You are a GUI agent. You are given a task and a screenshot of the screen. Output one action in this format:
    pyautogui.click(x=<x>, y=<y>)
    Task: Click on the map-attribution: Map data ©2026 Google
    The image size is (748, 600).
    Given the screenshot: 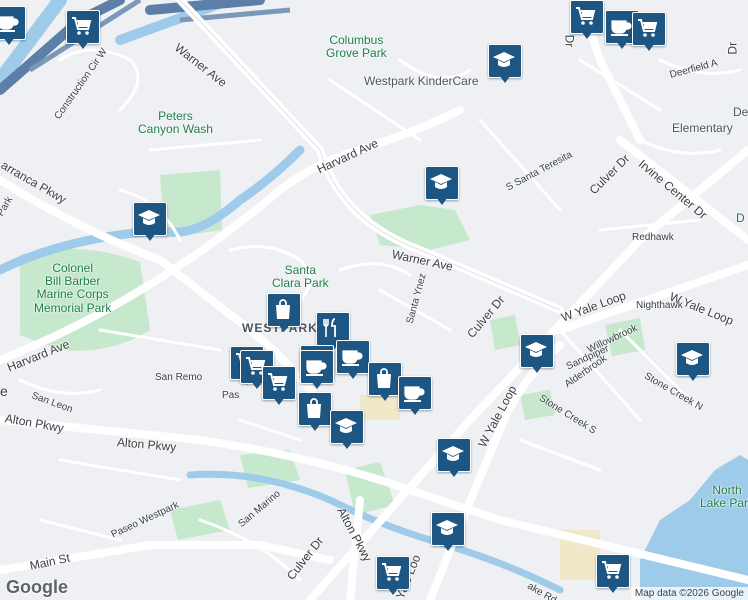 What is the action you would take?
    pyautogui.click(x=689, y=593)
    